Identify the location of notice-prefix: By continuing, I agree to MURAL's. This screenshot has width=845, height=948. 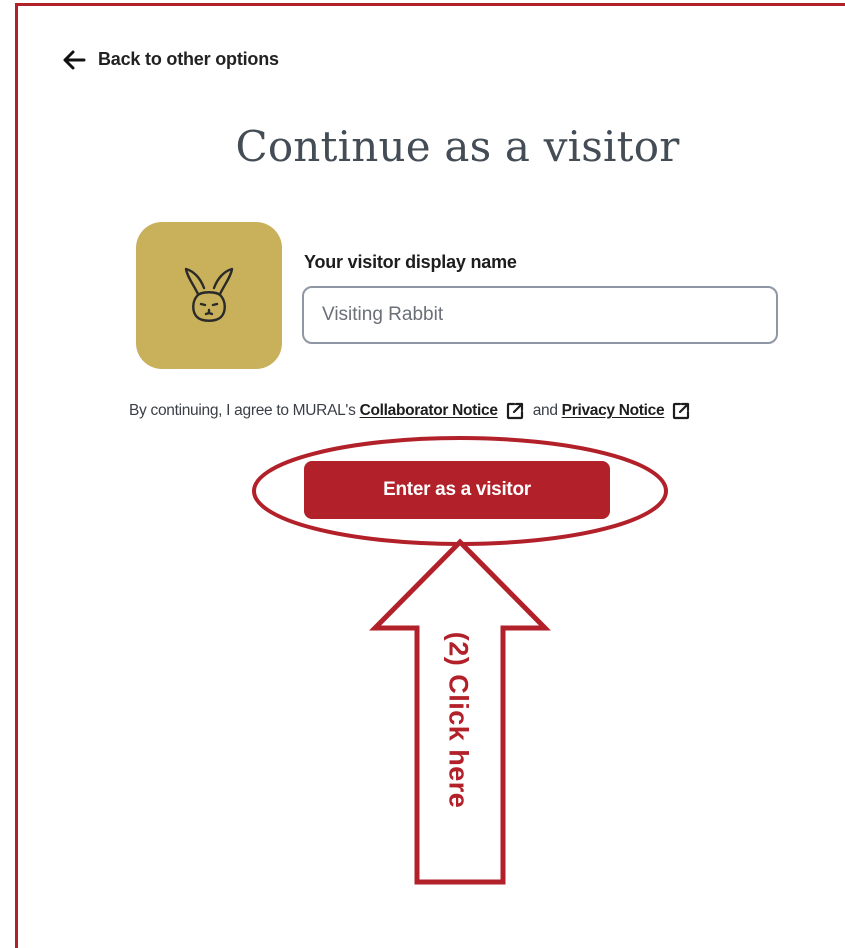
(242, 410).